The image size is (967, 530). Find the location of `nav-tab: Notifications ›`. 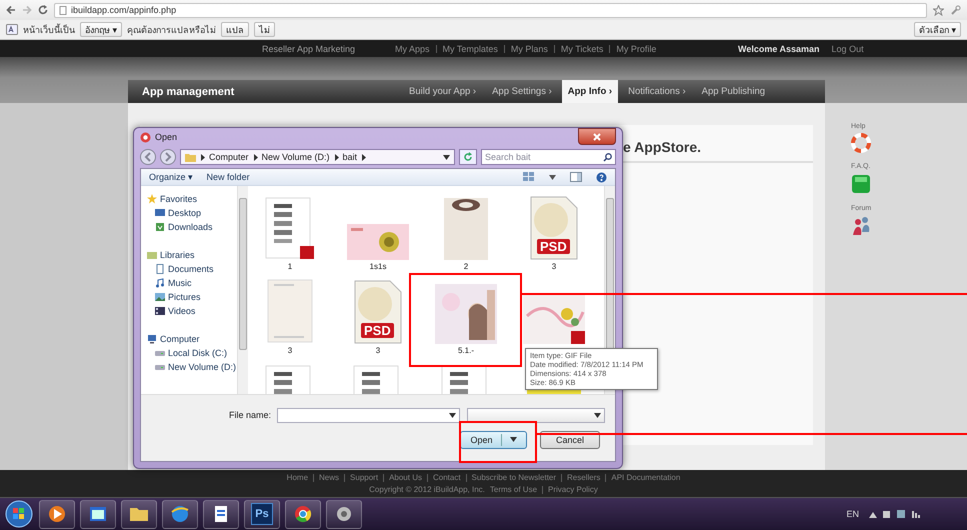

nav-tab: Notifications › is located at coordinates (657, 91).